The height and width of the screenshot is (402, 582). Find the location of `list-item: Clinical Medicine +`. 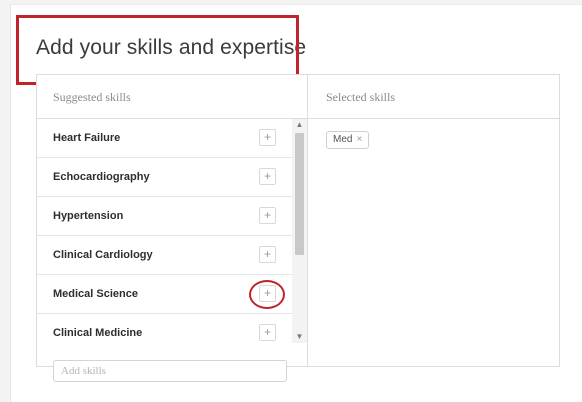

list-item: Clinical Medicine + is located at coordinates (164, 328).